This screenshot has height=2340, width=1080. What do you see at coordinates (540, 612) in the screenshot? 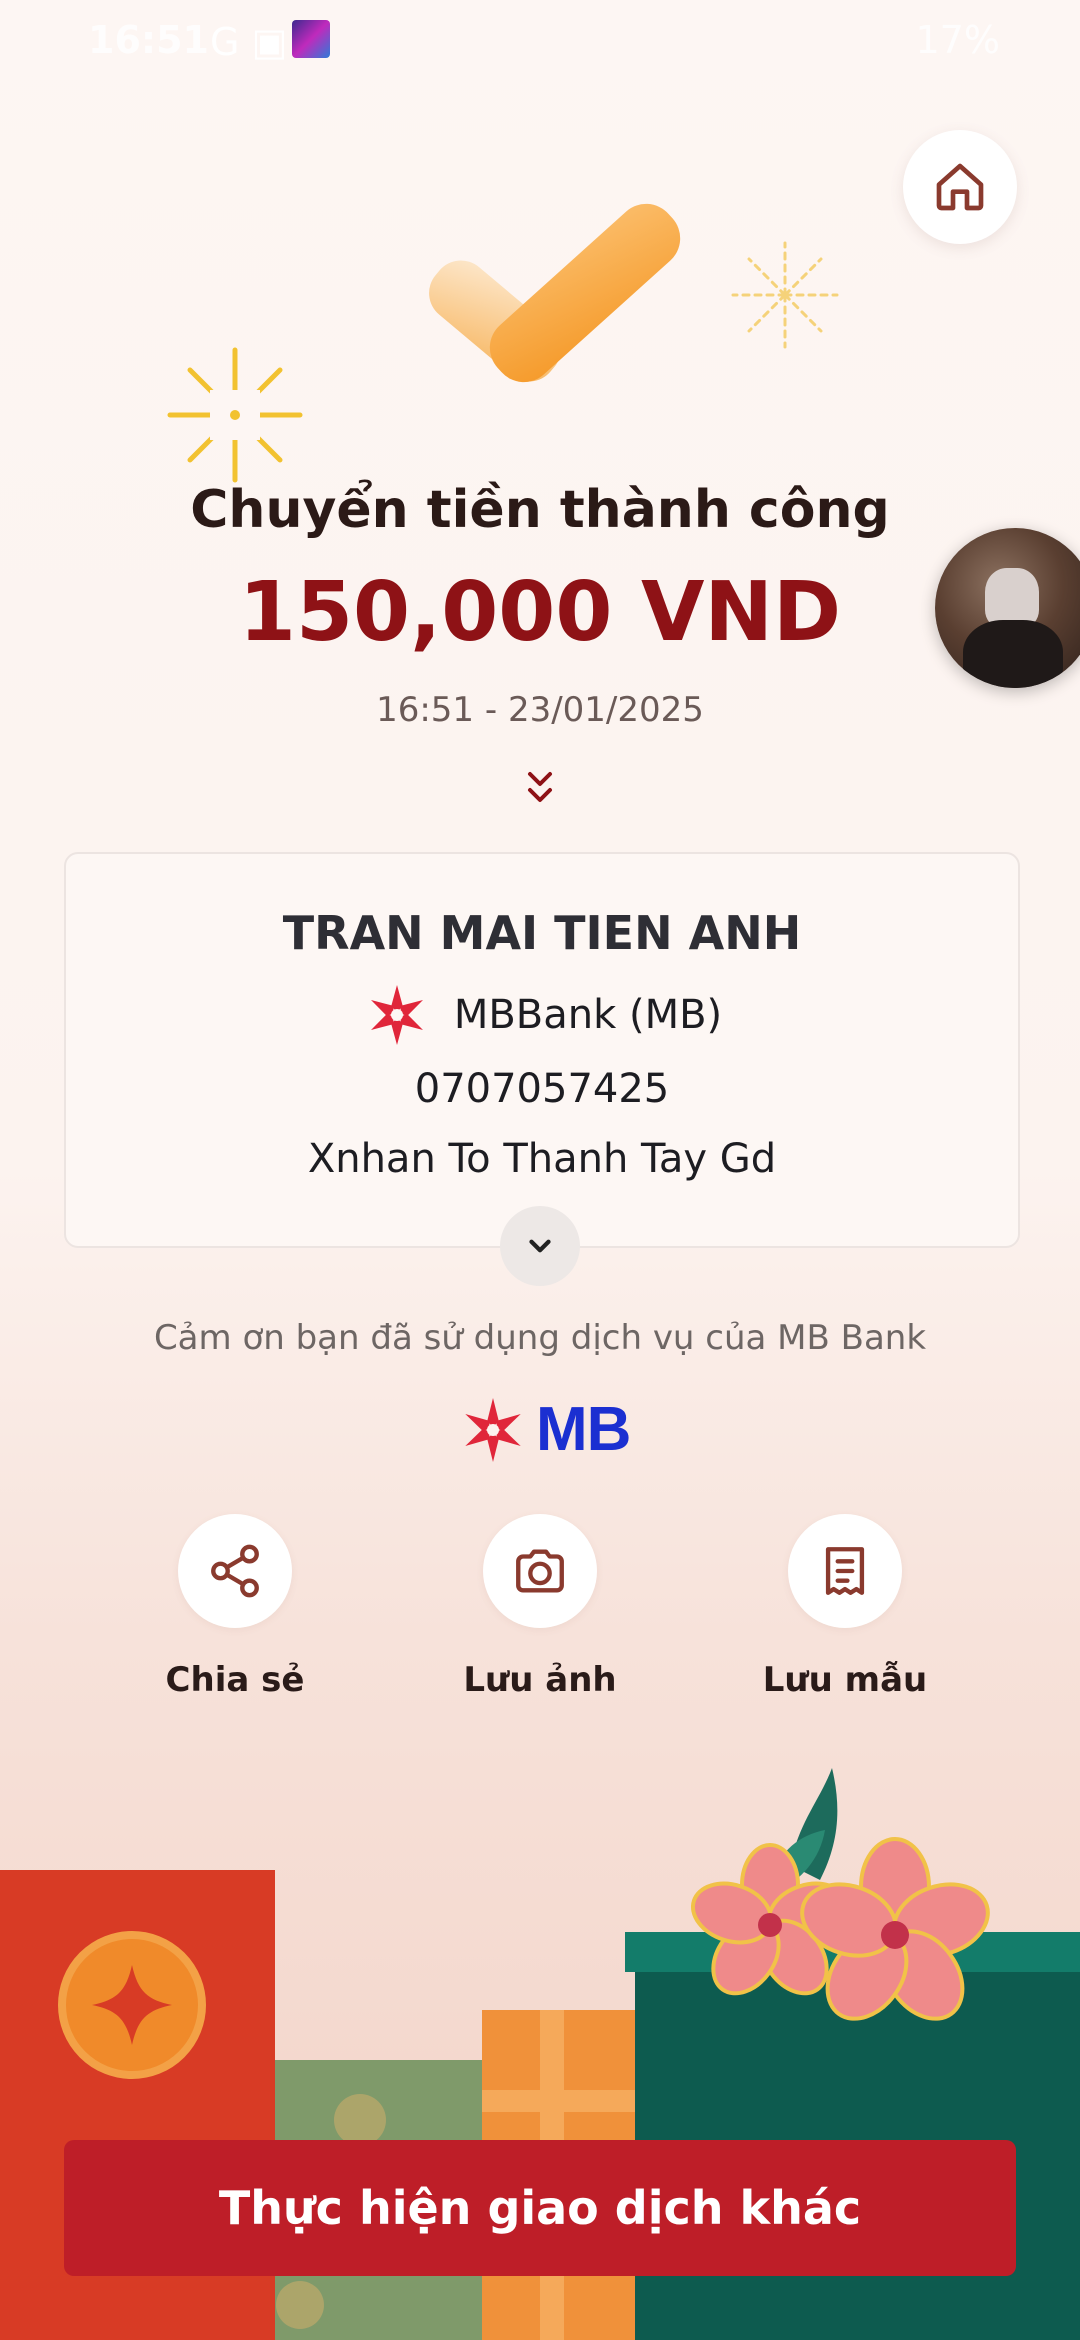
I see `transfer-amount: 150,000 VND` at bounding box center [540, 612].